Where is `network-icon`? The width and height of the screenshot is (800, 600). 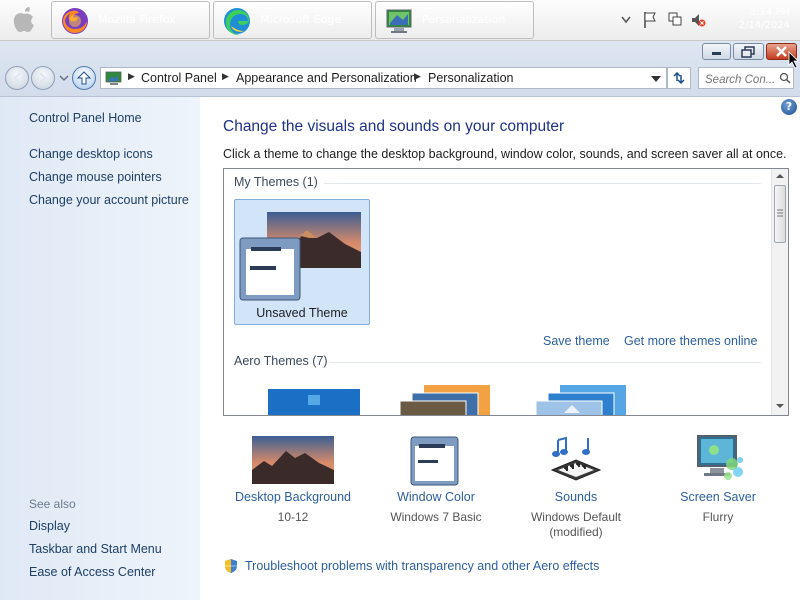 network-icon is located at coordinates (675, 20).